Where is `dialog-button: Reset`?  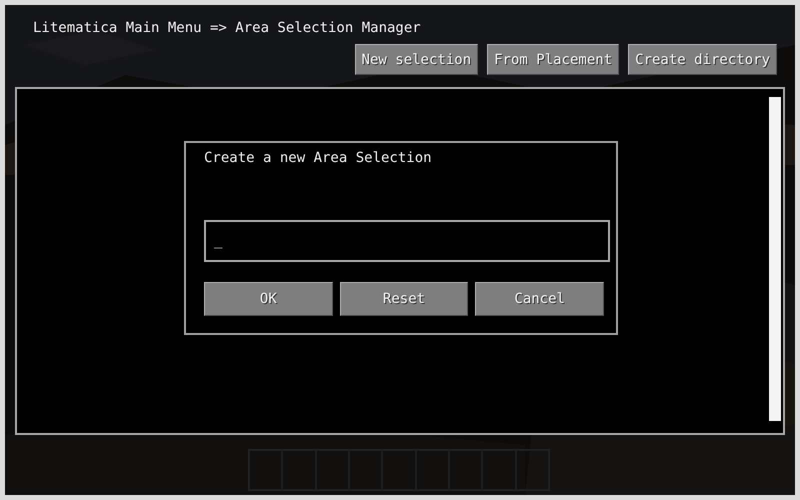
dialog-button: Reset is located at coordinates (404, 299).